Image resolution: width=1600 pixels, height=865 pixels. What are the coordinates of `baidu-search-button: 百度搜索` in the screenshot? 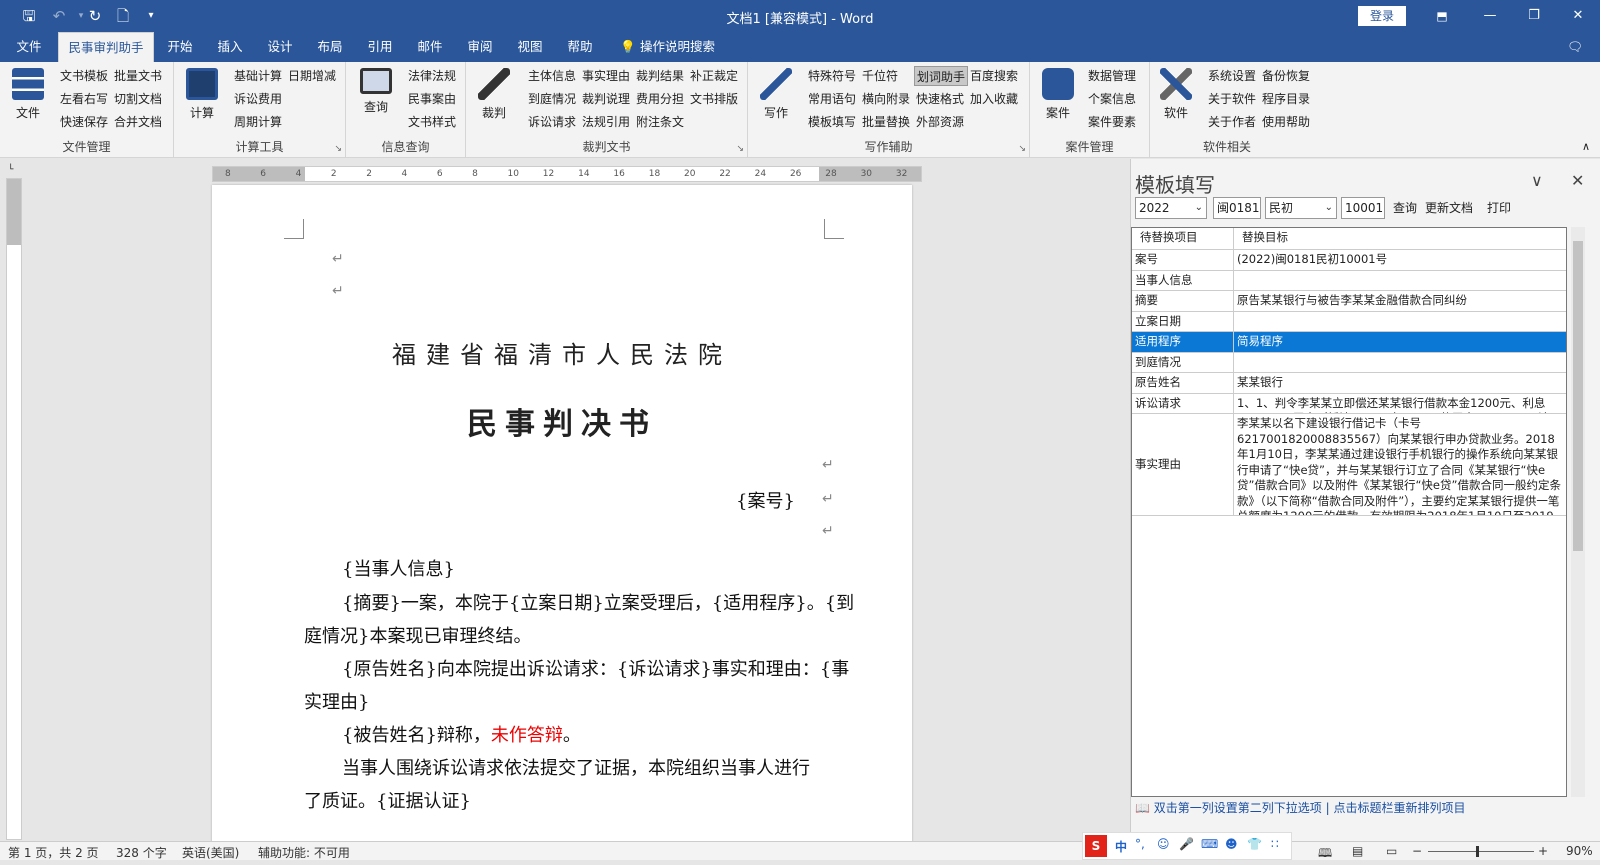 It's located at (994, 76).